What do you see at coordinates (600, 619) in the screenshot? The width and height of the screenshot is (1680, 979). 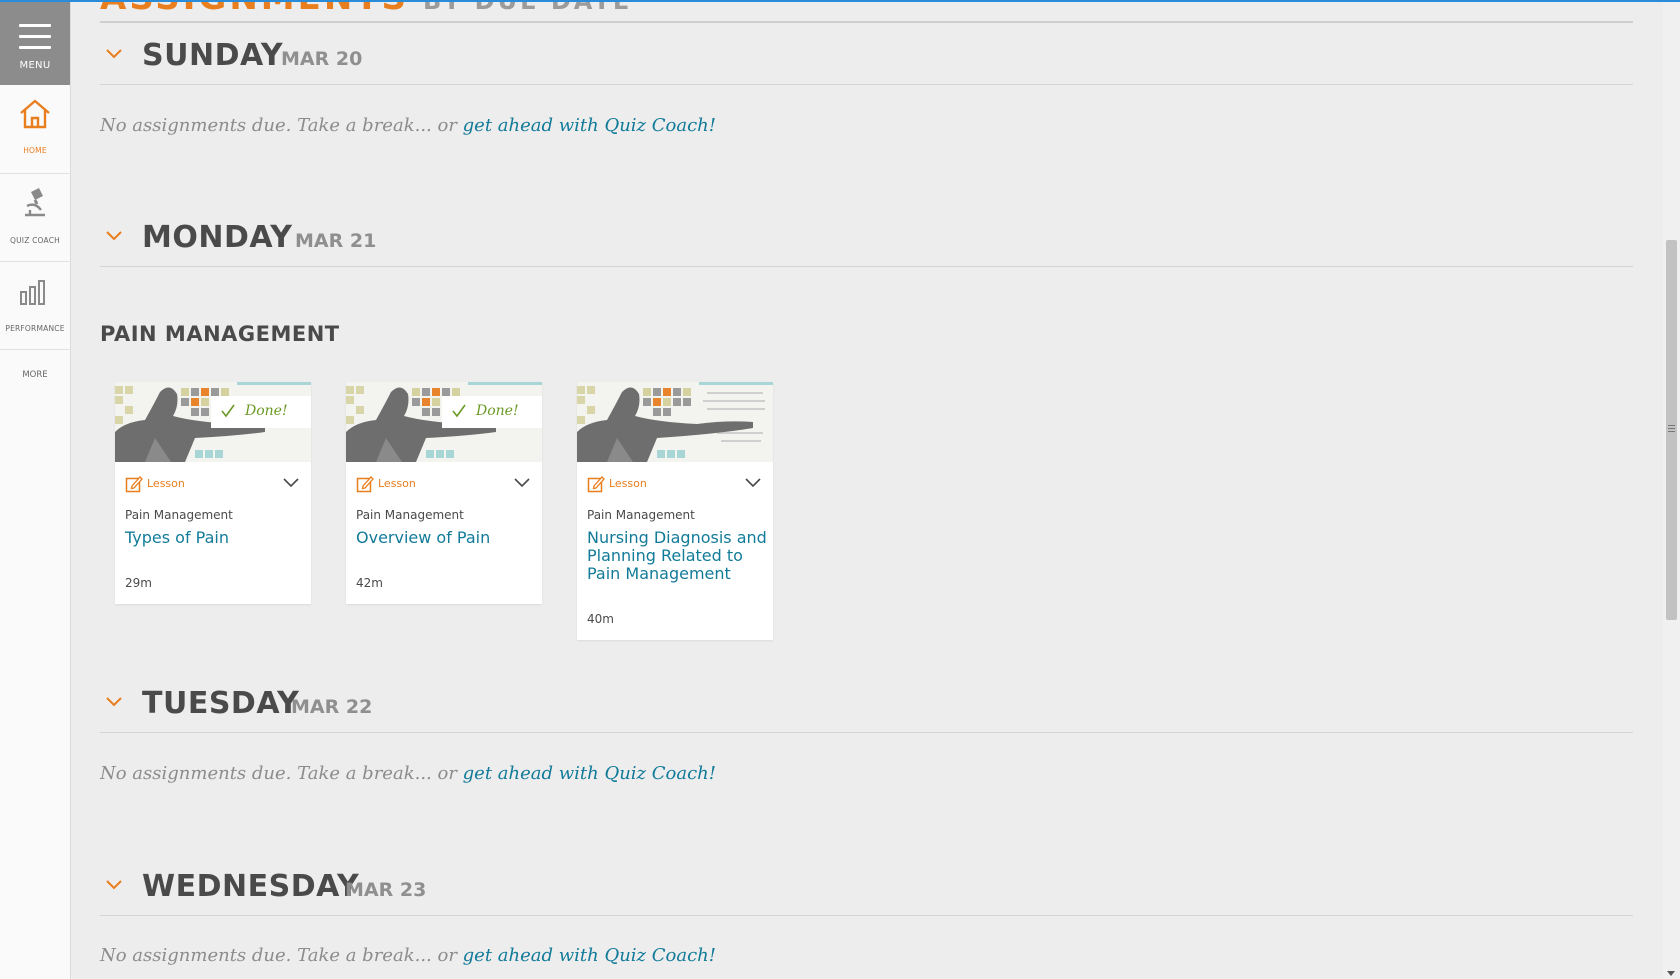 I see `lesson-duration: 40m` at bounding box center [600, 619].